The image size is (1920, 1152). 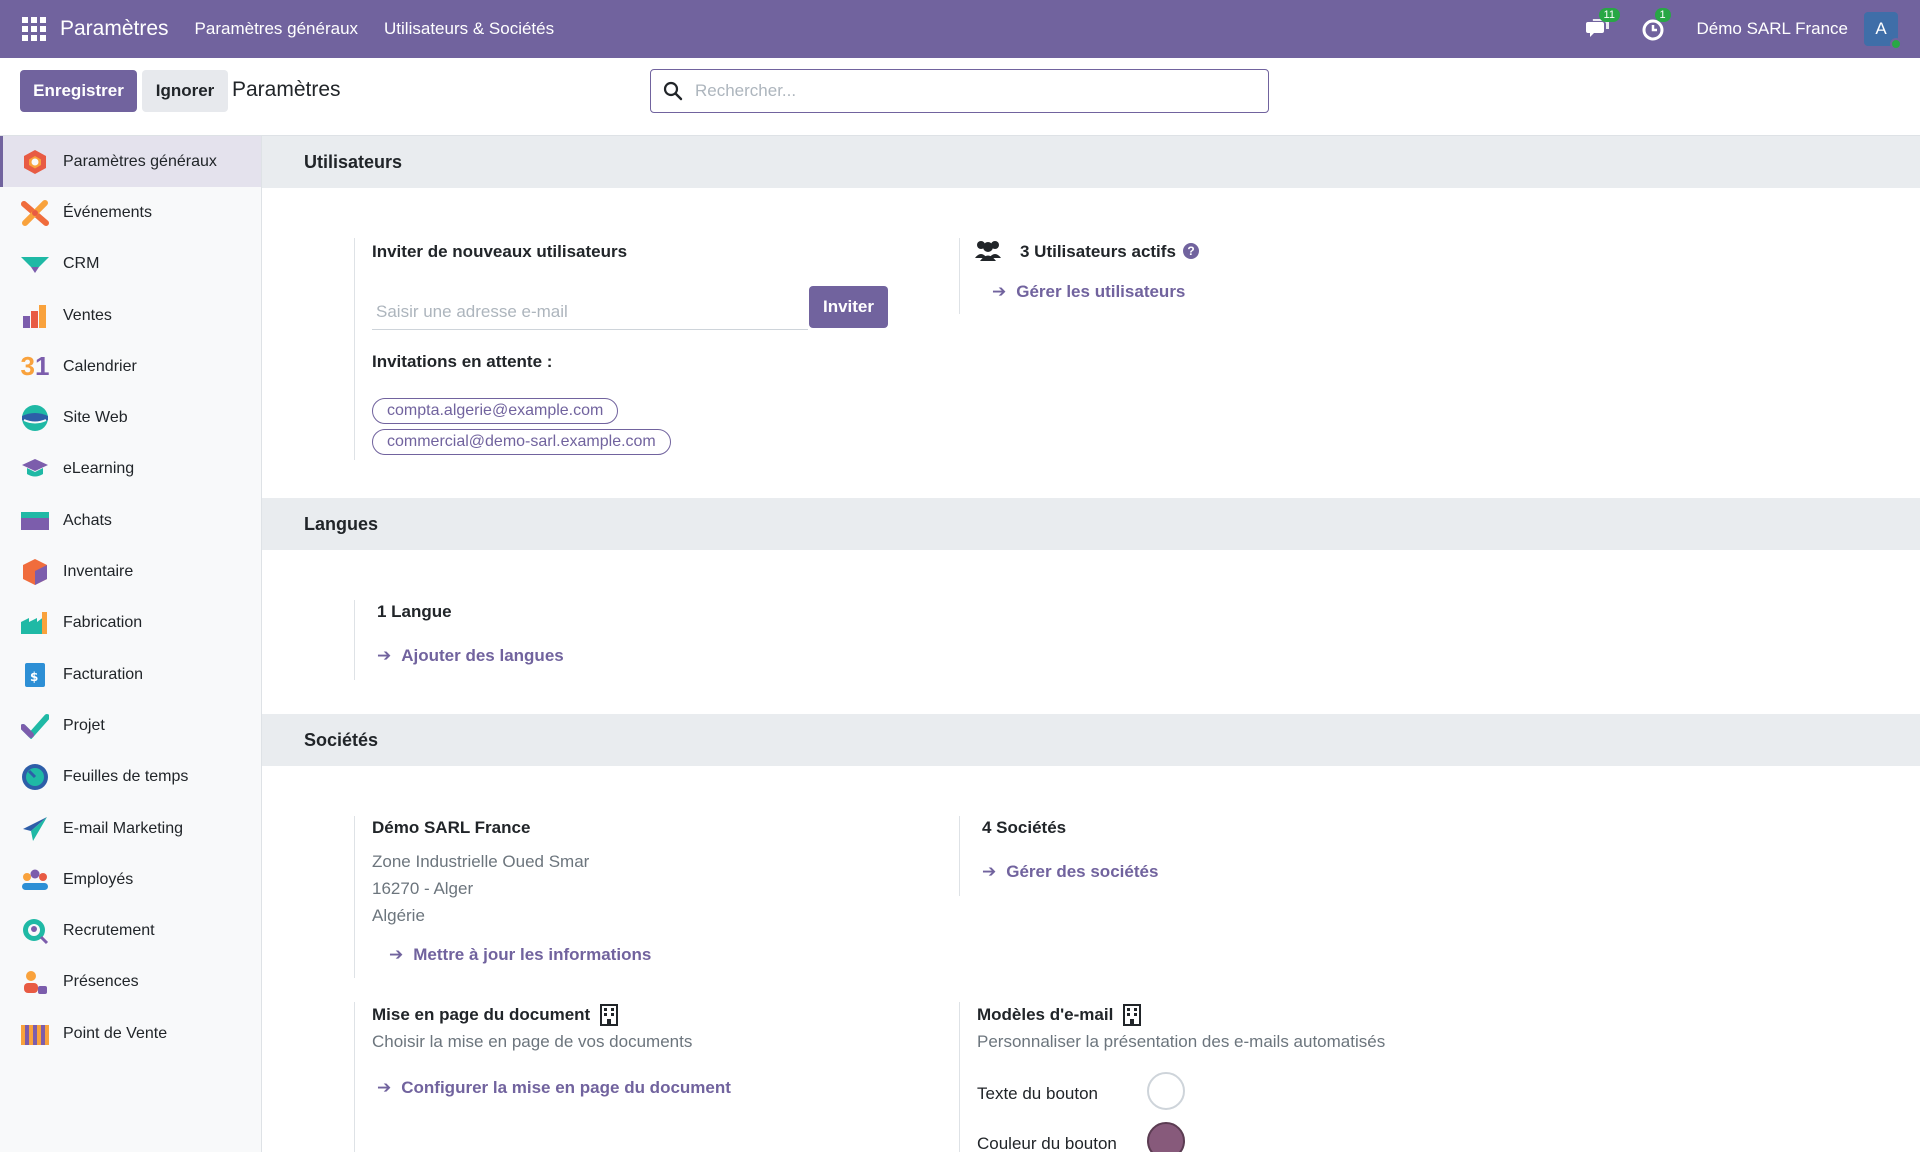 I want to click on configure-document-layout-label: Configurer la mise en page du document, so click(x=566, y=1087).